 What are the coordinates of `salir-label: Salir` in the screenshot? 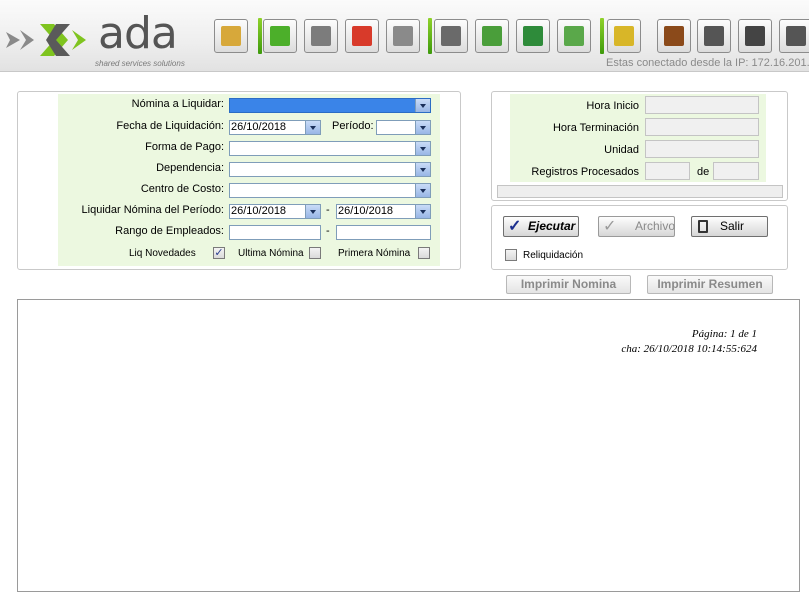 It's located at (732, 226).